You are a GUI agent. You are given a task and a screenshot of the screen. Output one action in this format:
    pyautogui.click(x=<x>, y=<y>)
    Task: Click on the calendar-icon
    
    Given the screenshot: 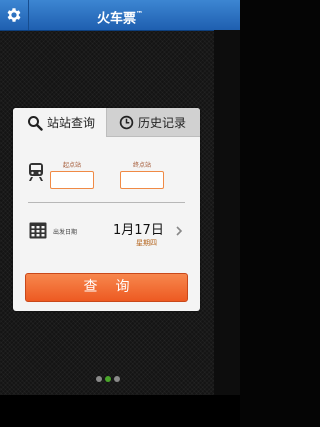 What is the action you would take?
    pyautogui.click(x=38, y=230)
    